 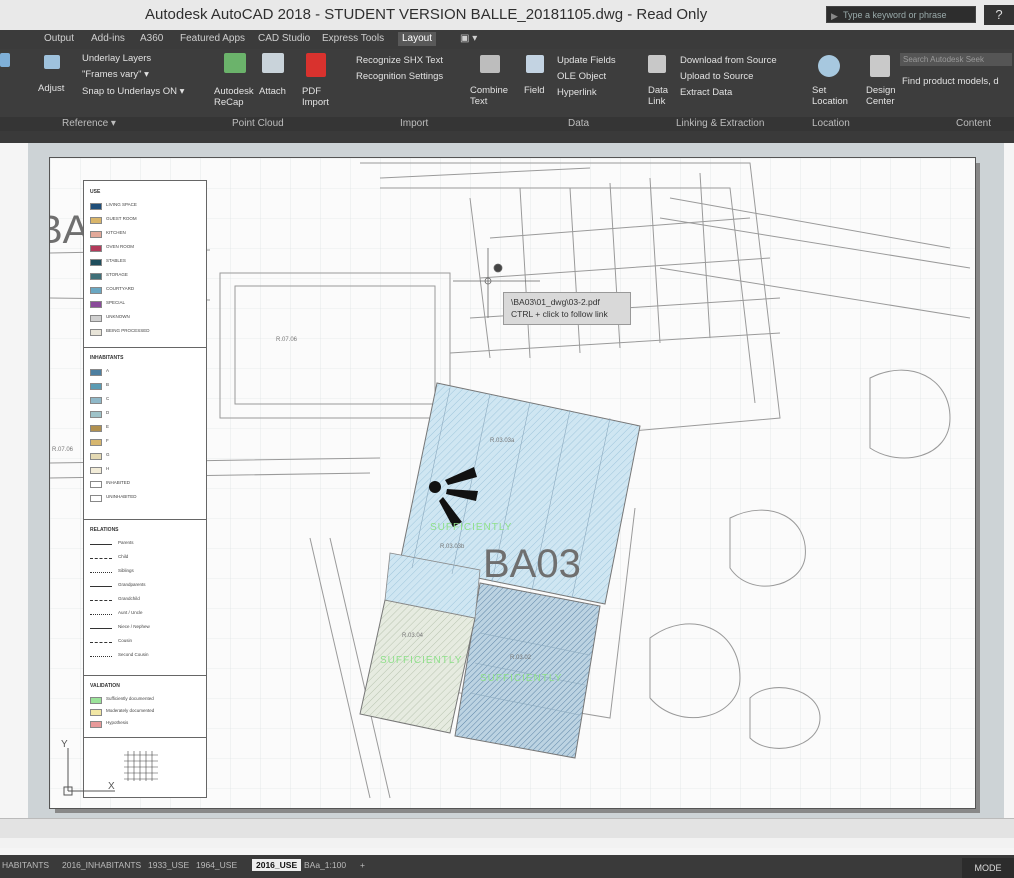 What do you see at coordinates (51, 88) in the screenshot?
I see `adjust-button: Adjust` at bounding box center [51, 88].